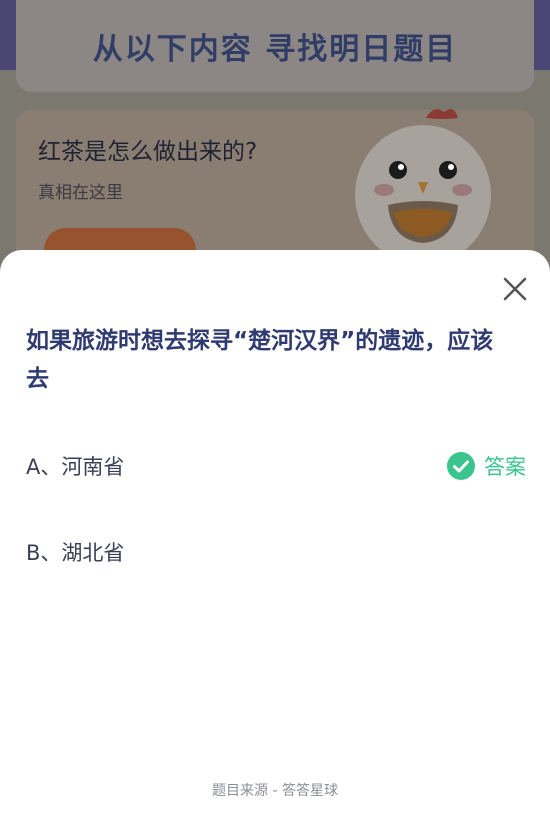  Describe the element at coordinates (515, 289) in the screenshot. I see `close-icon` at that location.